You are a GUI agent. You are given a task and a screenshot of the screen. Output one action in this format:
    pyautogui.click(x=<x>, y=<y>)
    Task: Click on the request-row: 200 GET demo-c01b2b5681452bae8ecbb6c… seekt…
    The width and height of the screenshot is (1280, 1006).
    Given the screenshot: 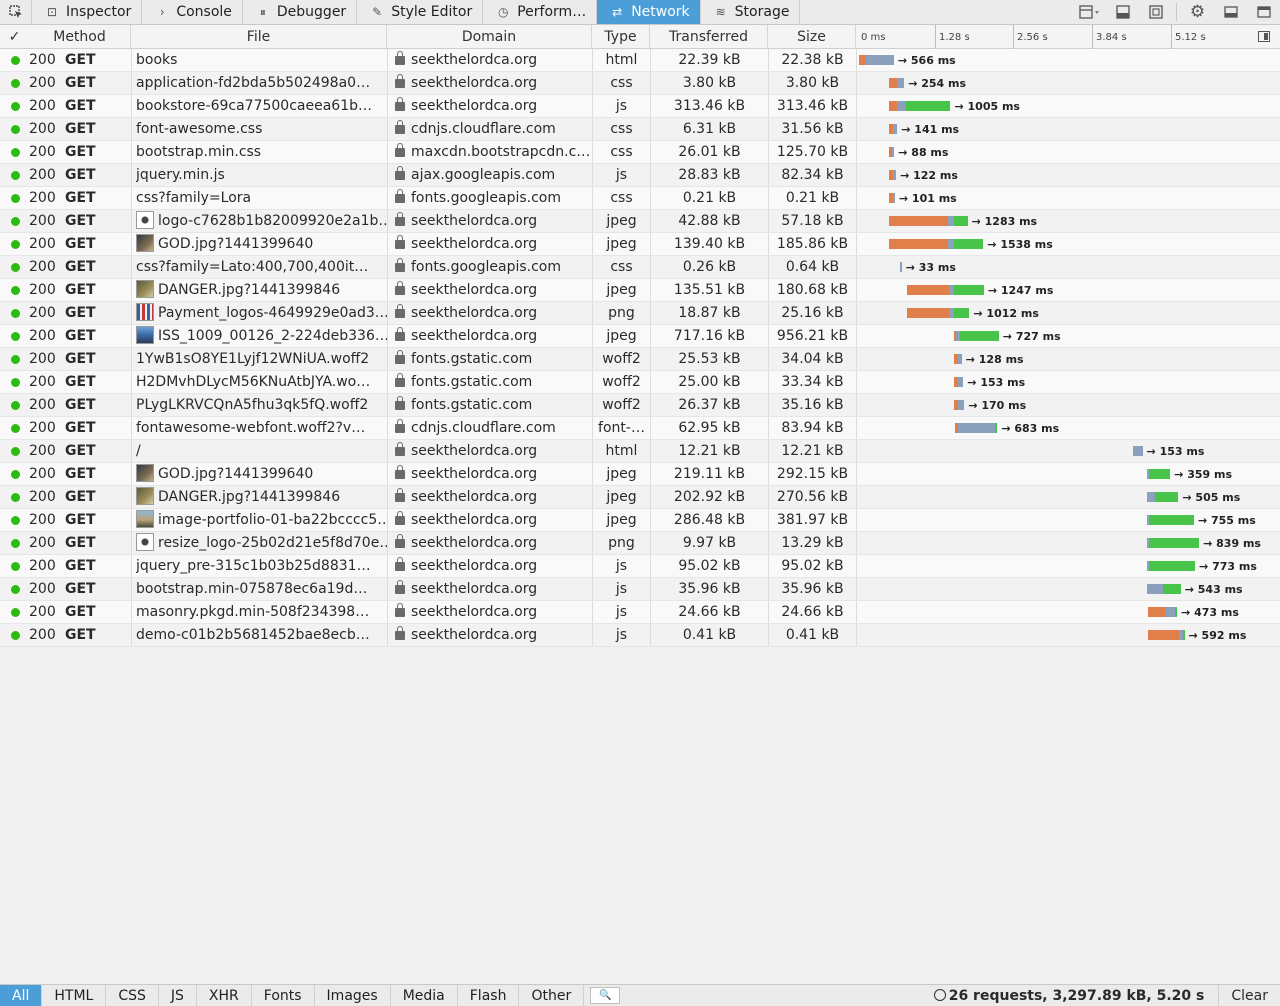 What is the action you would take?
    pyautogui.click(x=640, y=635)
    